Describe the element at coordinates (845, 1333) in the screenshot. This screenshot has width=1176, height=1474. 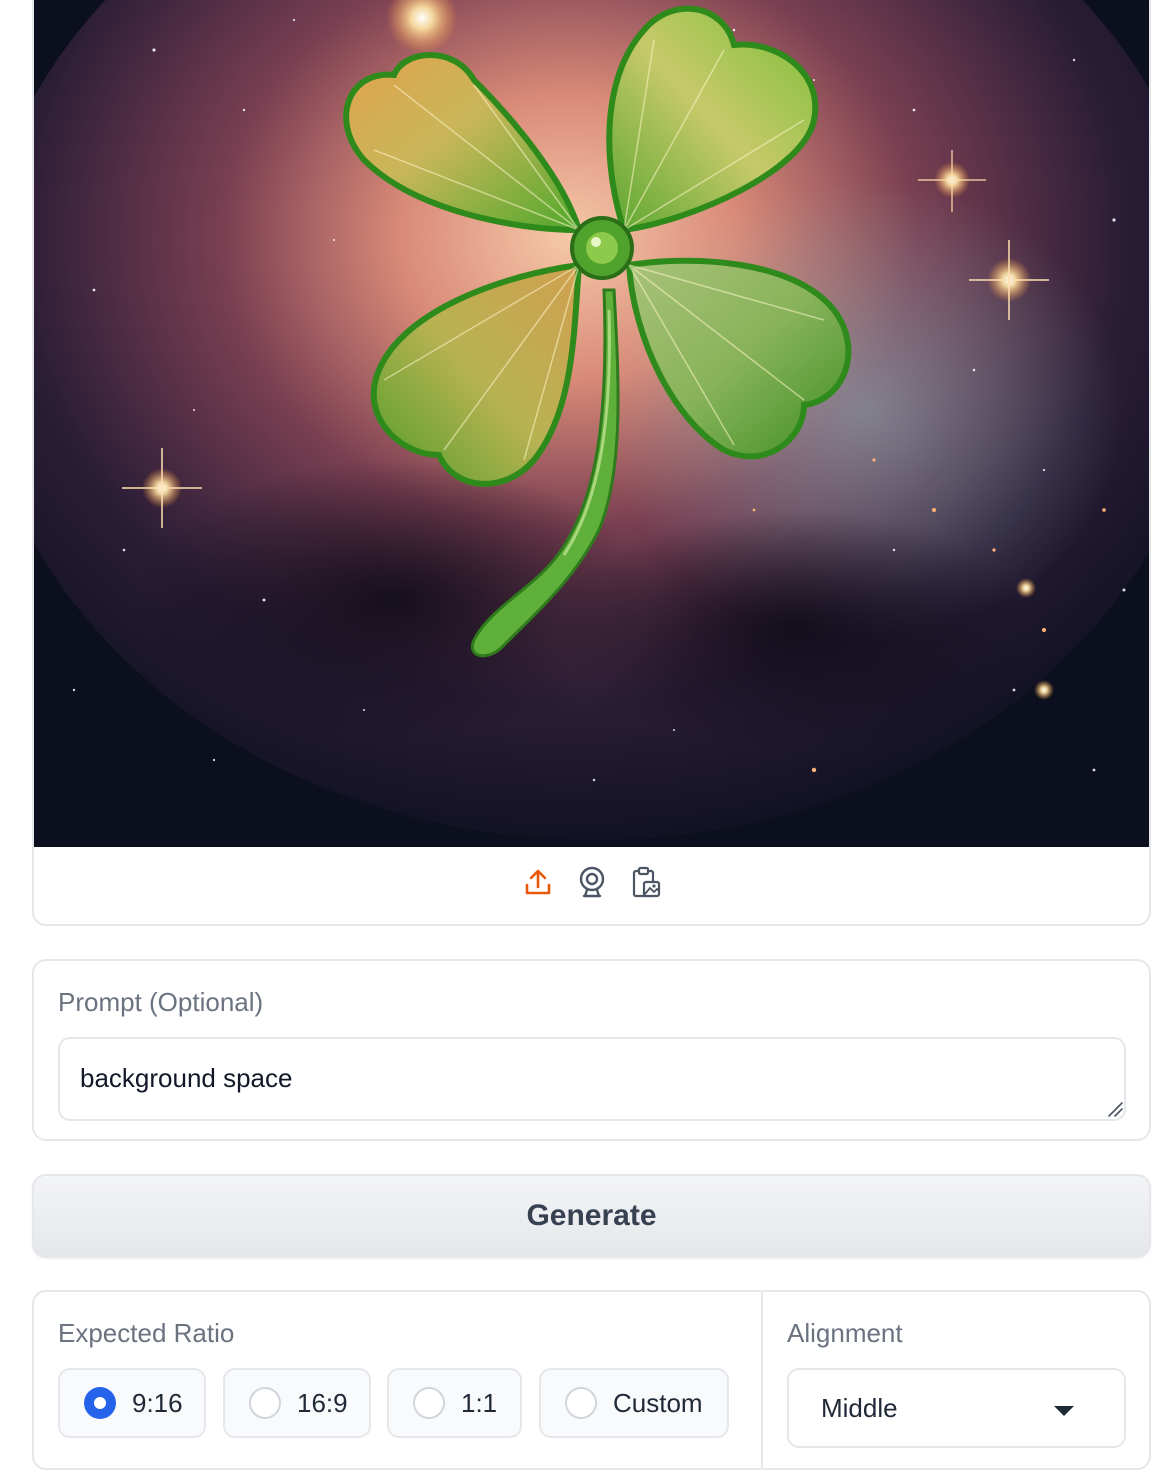
I see `alignment-label: Alignment` at that location.